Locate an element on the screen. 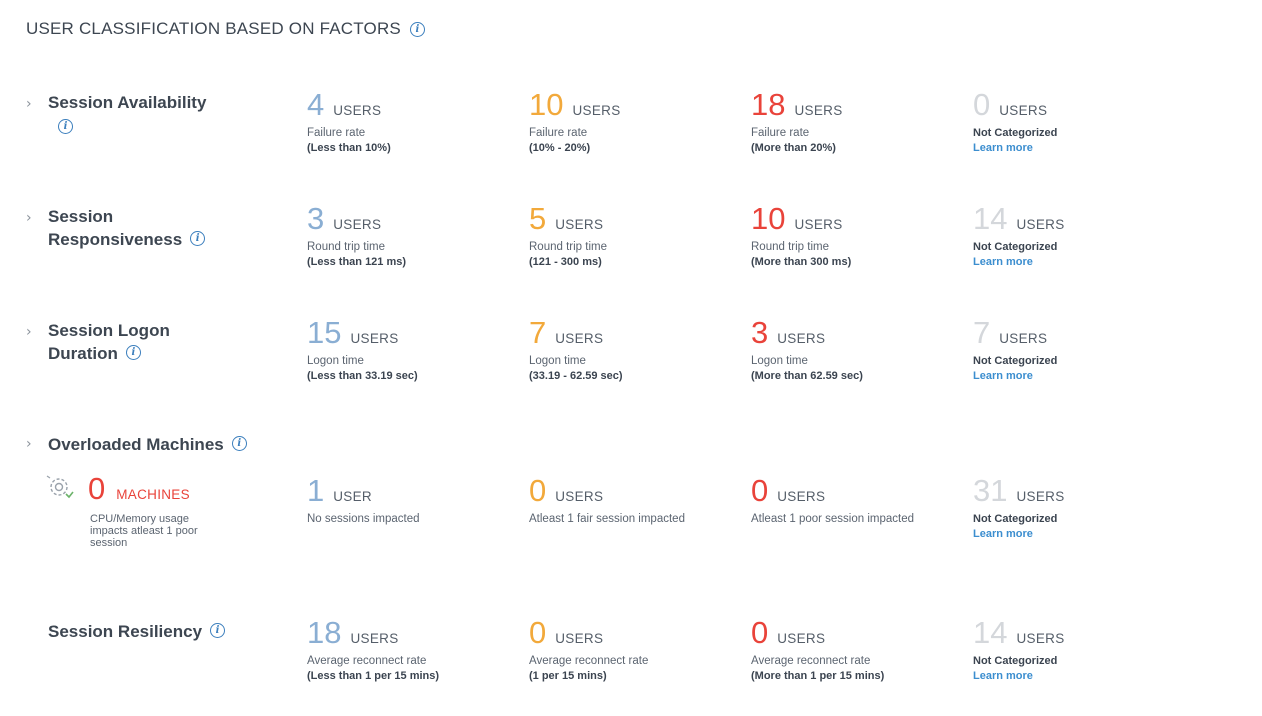  user-count: 18 is located at coordinates (768, 104).